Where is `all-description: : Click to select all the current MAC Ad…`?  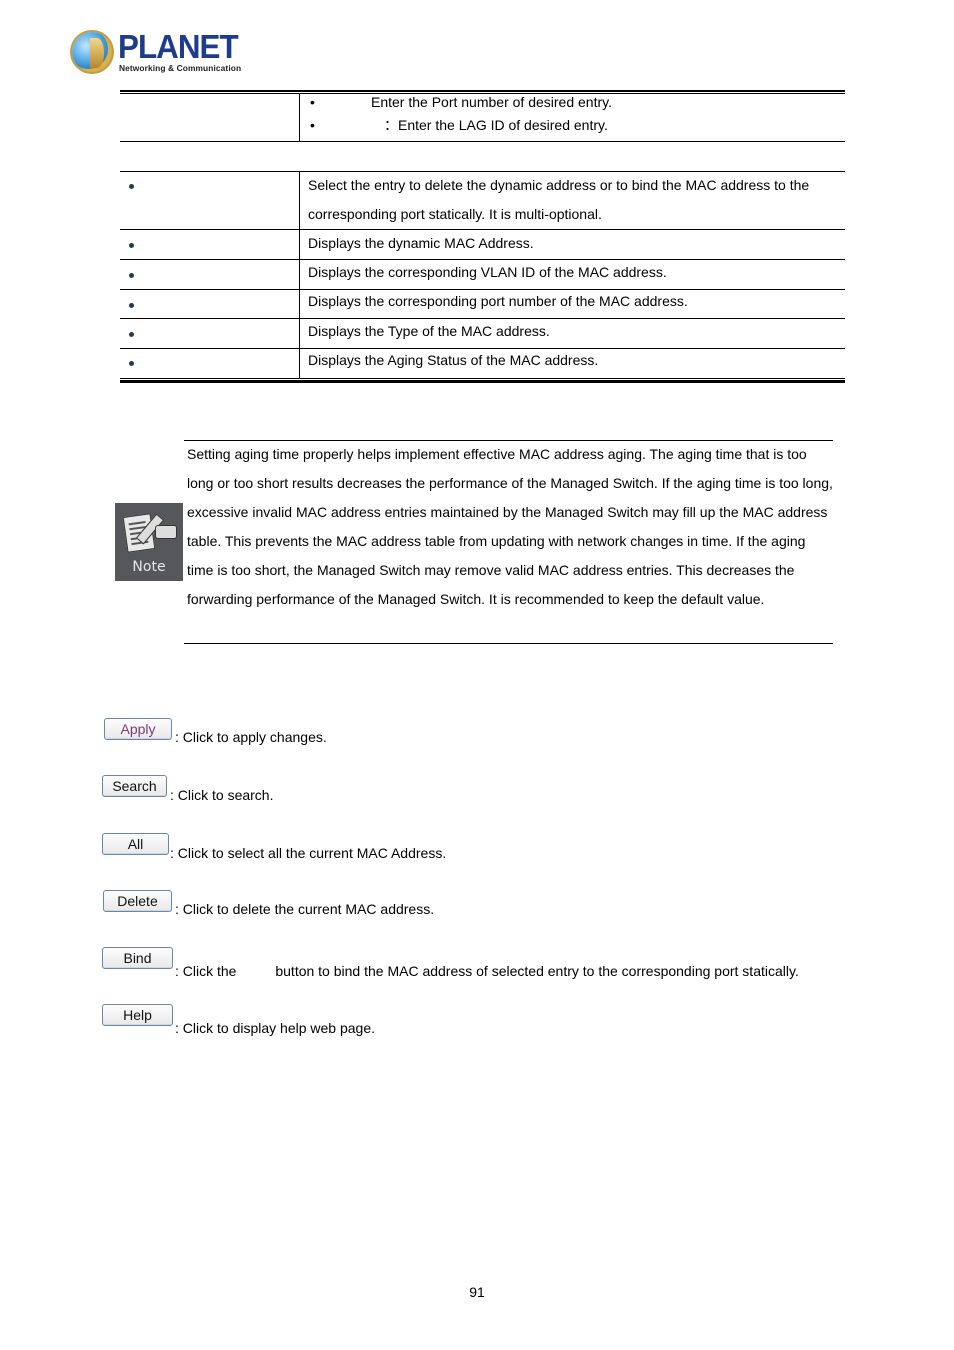 all-description: : Click to select all the current MAC Ad… is located at coordinates (308, 853).